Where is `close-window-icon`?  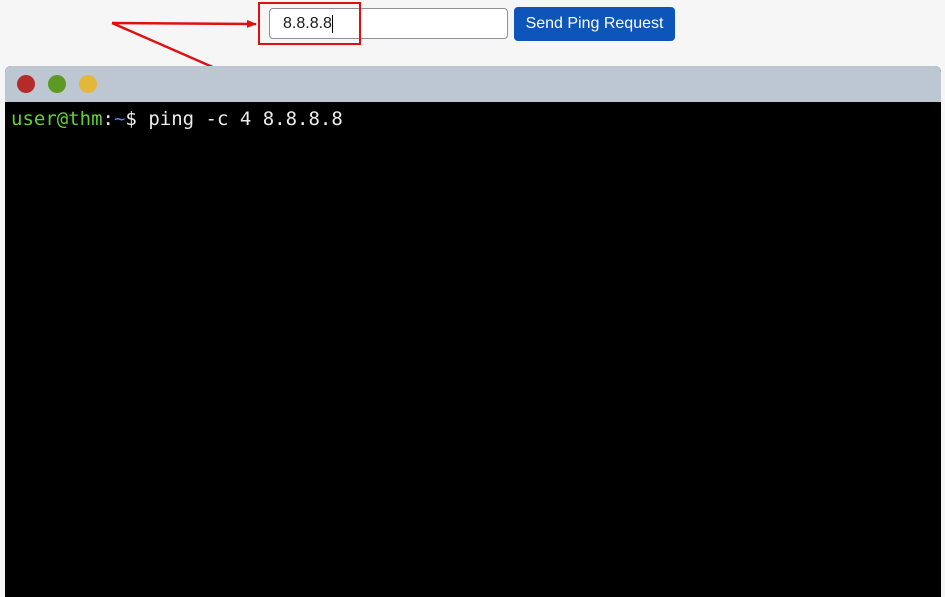
close-window-icon is located at coordinates (26, 84).